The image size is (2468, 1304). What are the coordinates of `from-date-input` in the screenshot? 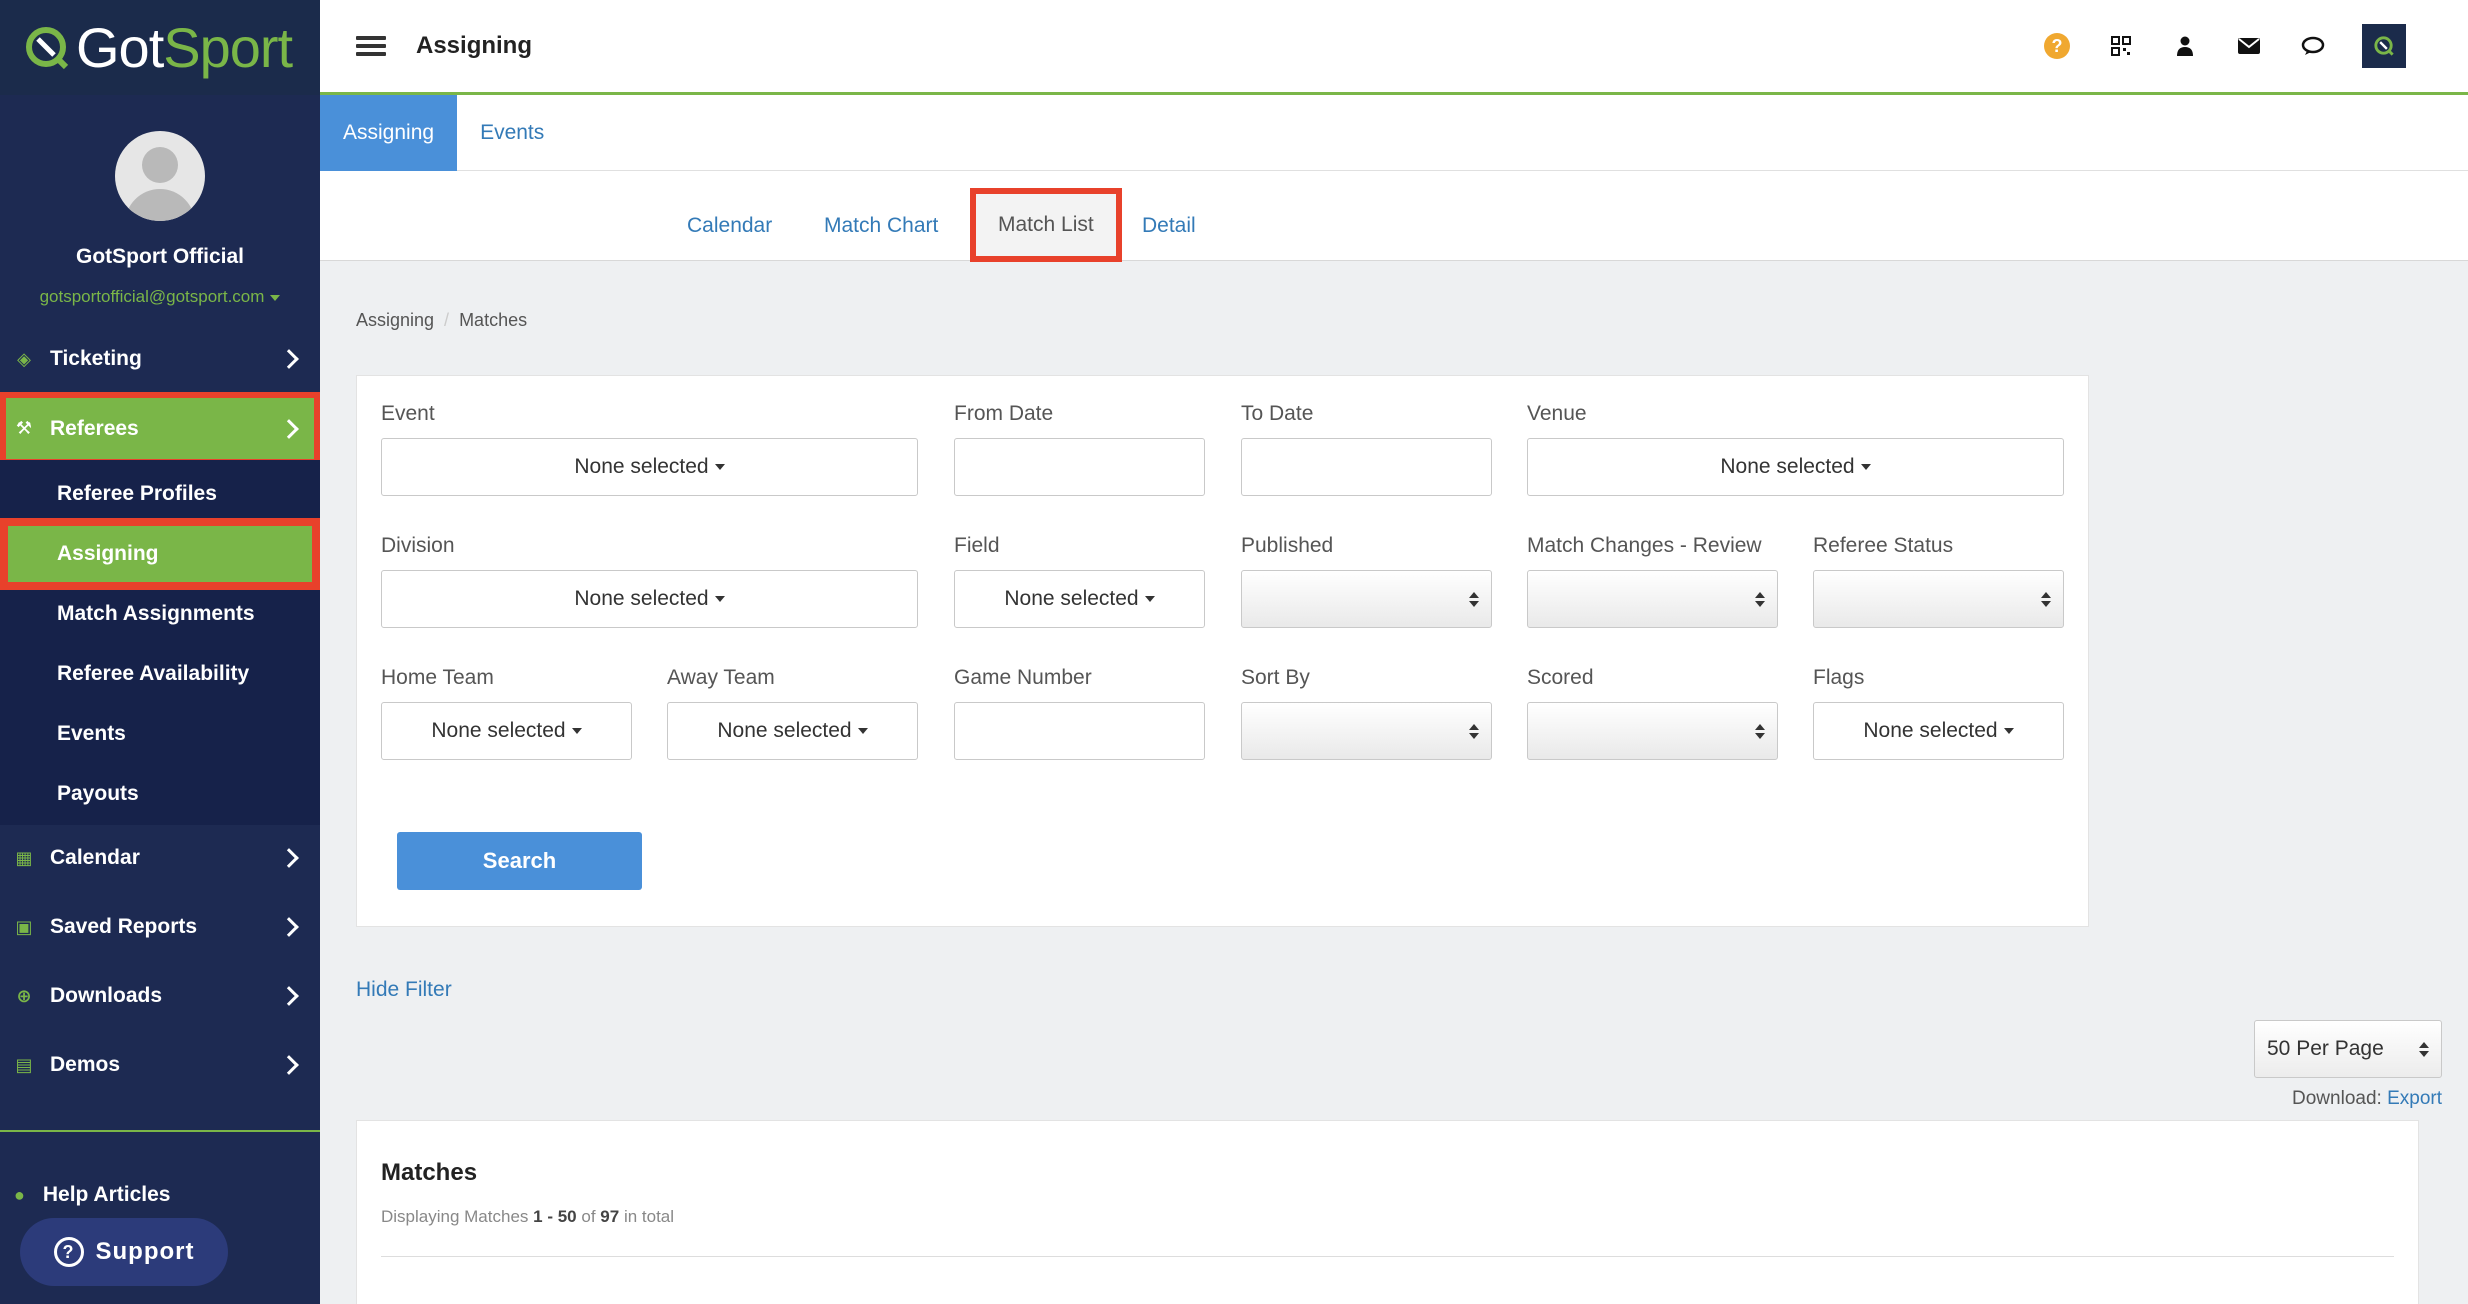 It's located at (1079, 467).